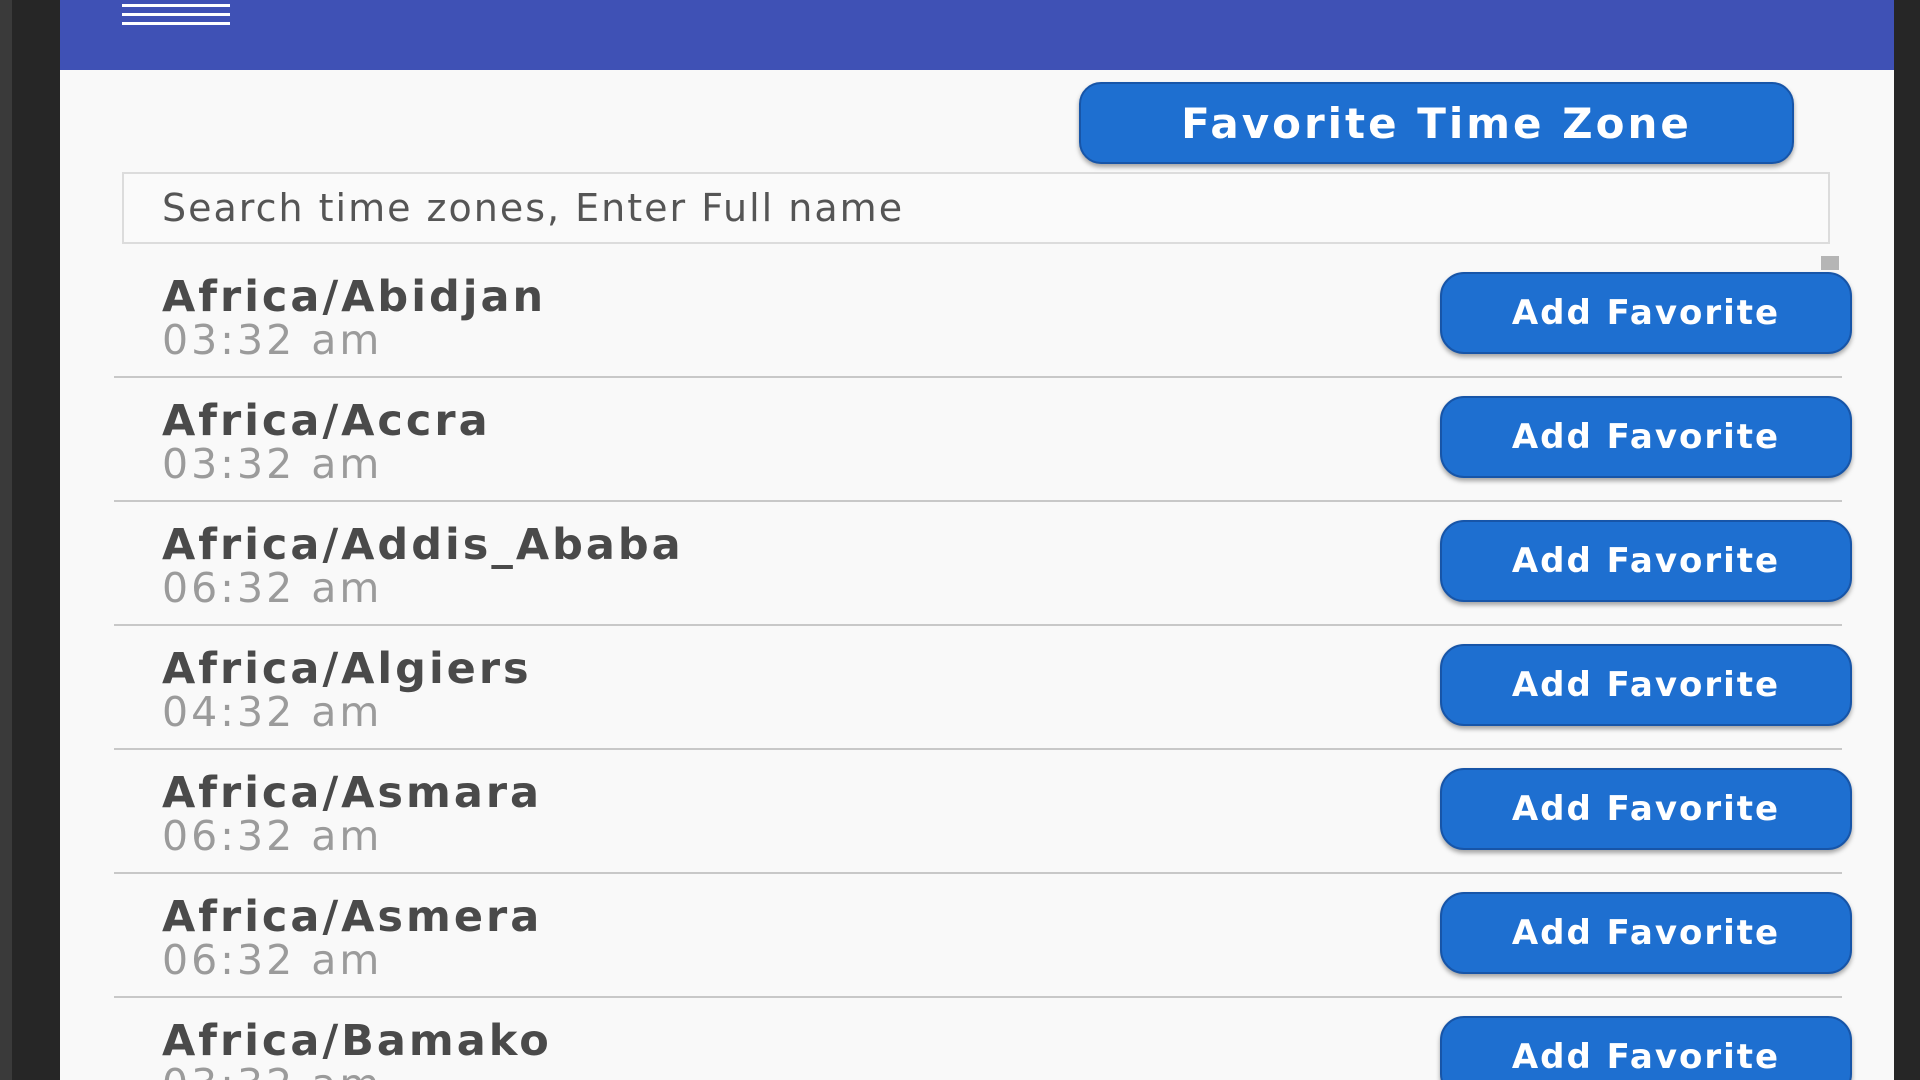  I want to click on timezone-name: Africa/Abidjan, so click(354, 297).